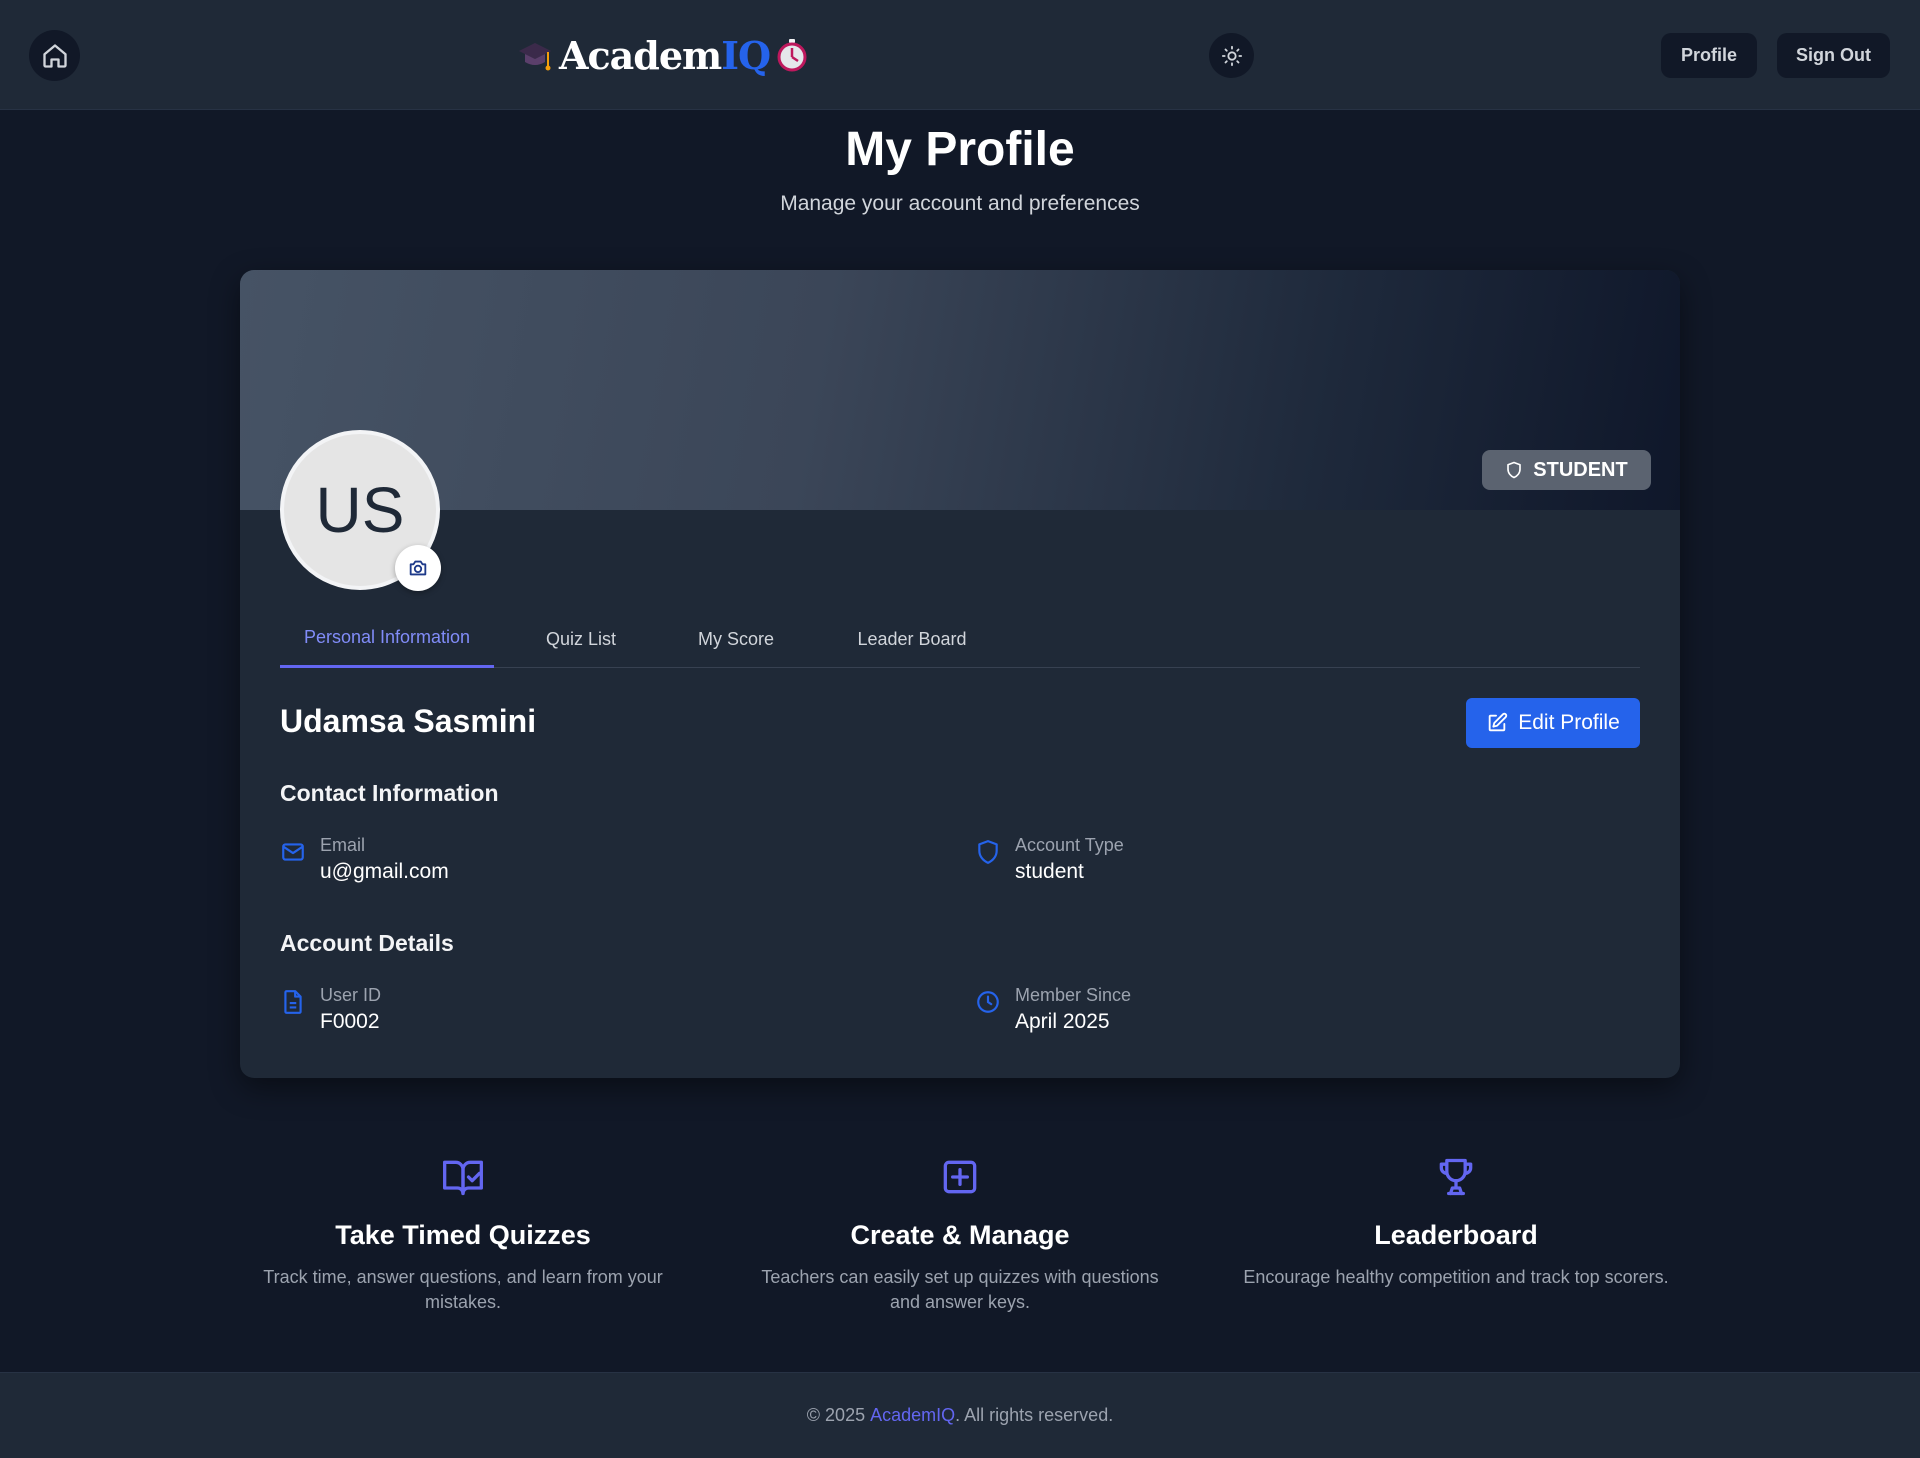 The image size is (1920, 1458). I want to click on app-logo: AcademIQ, so click(662, 55).